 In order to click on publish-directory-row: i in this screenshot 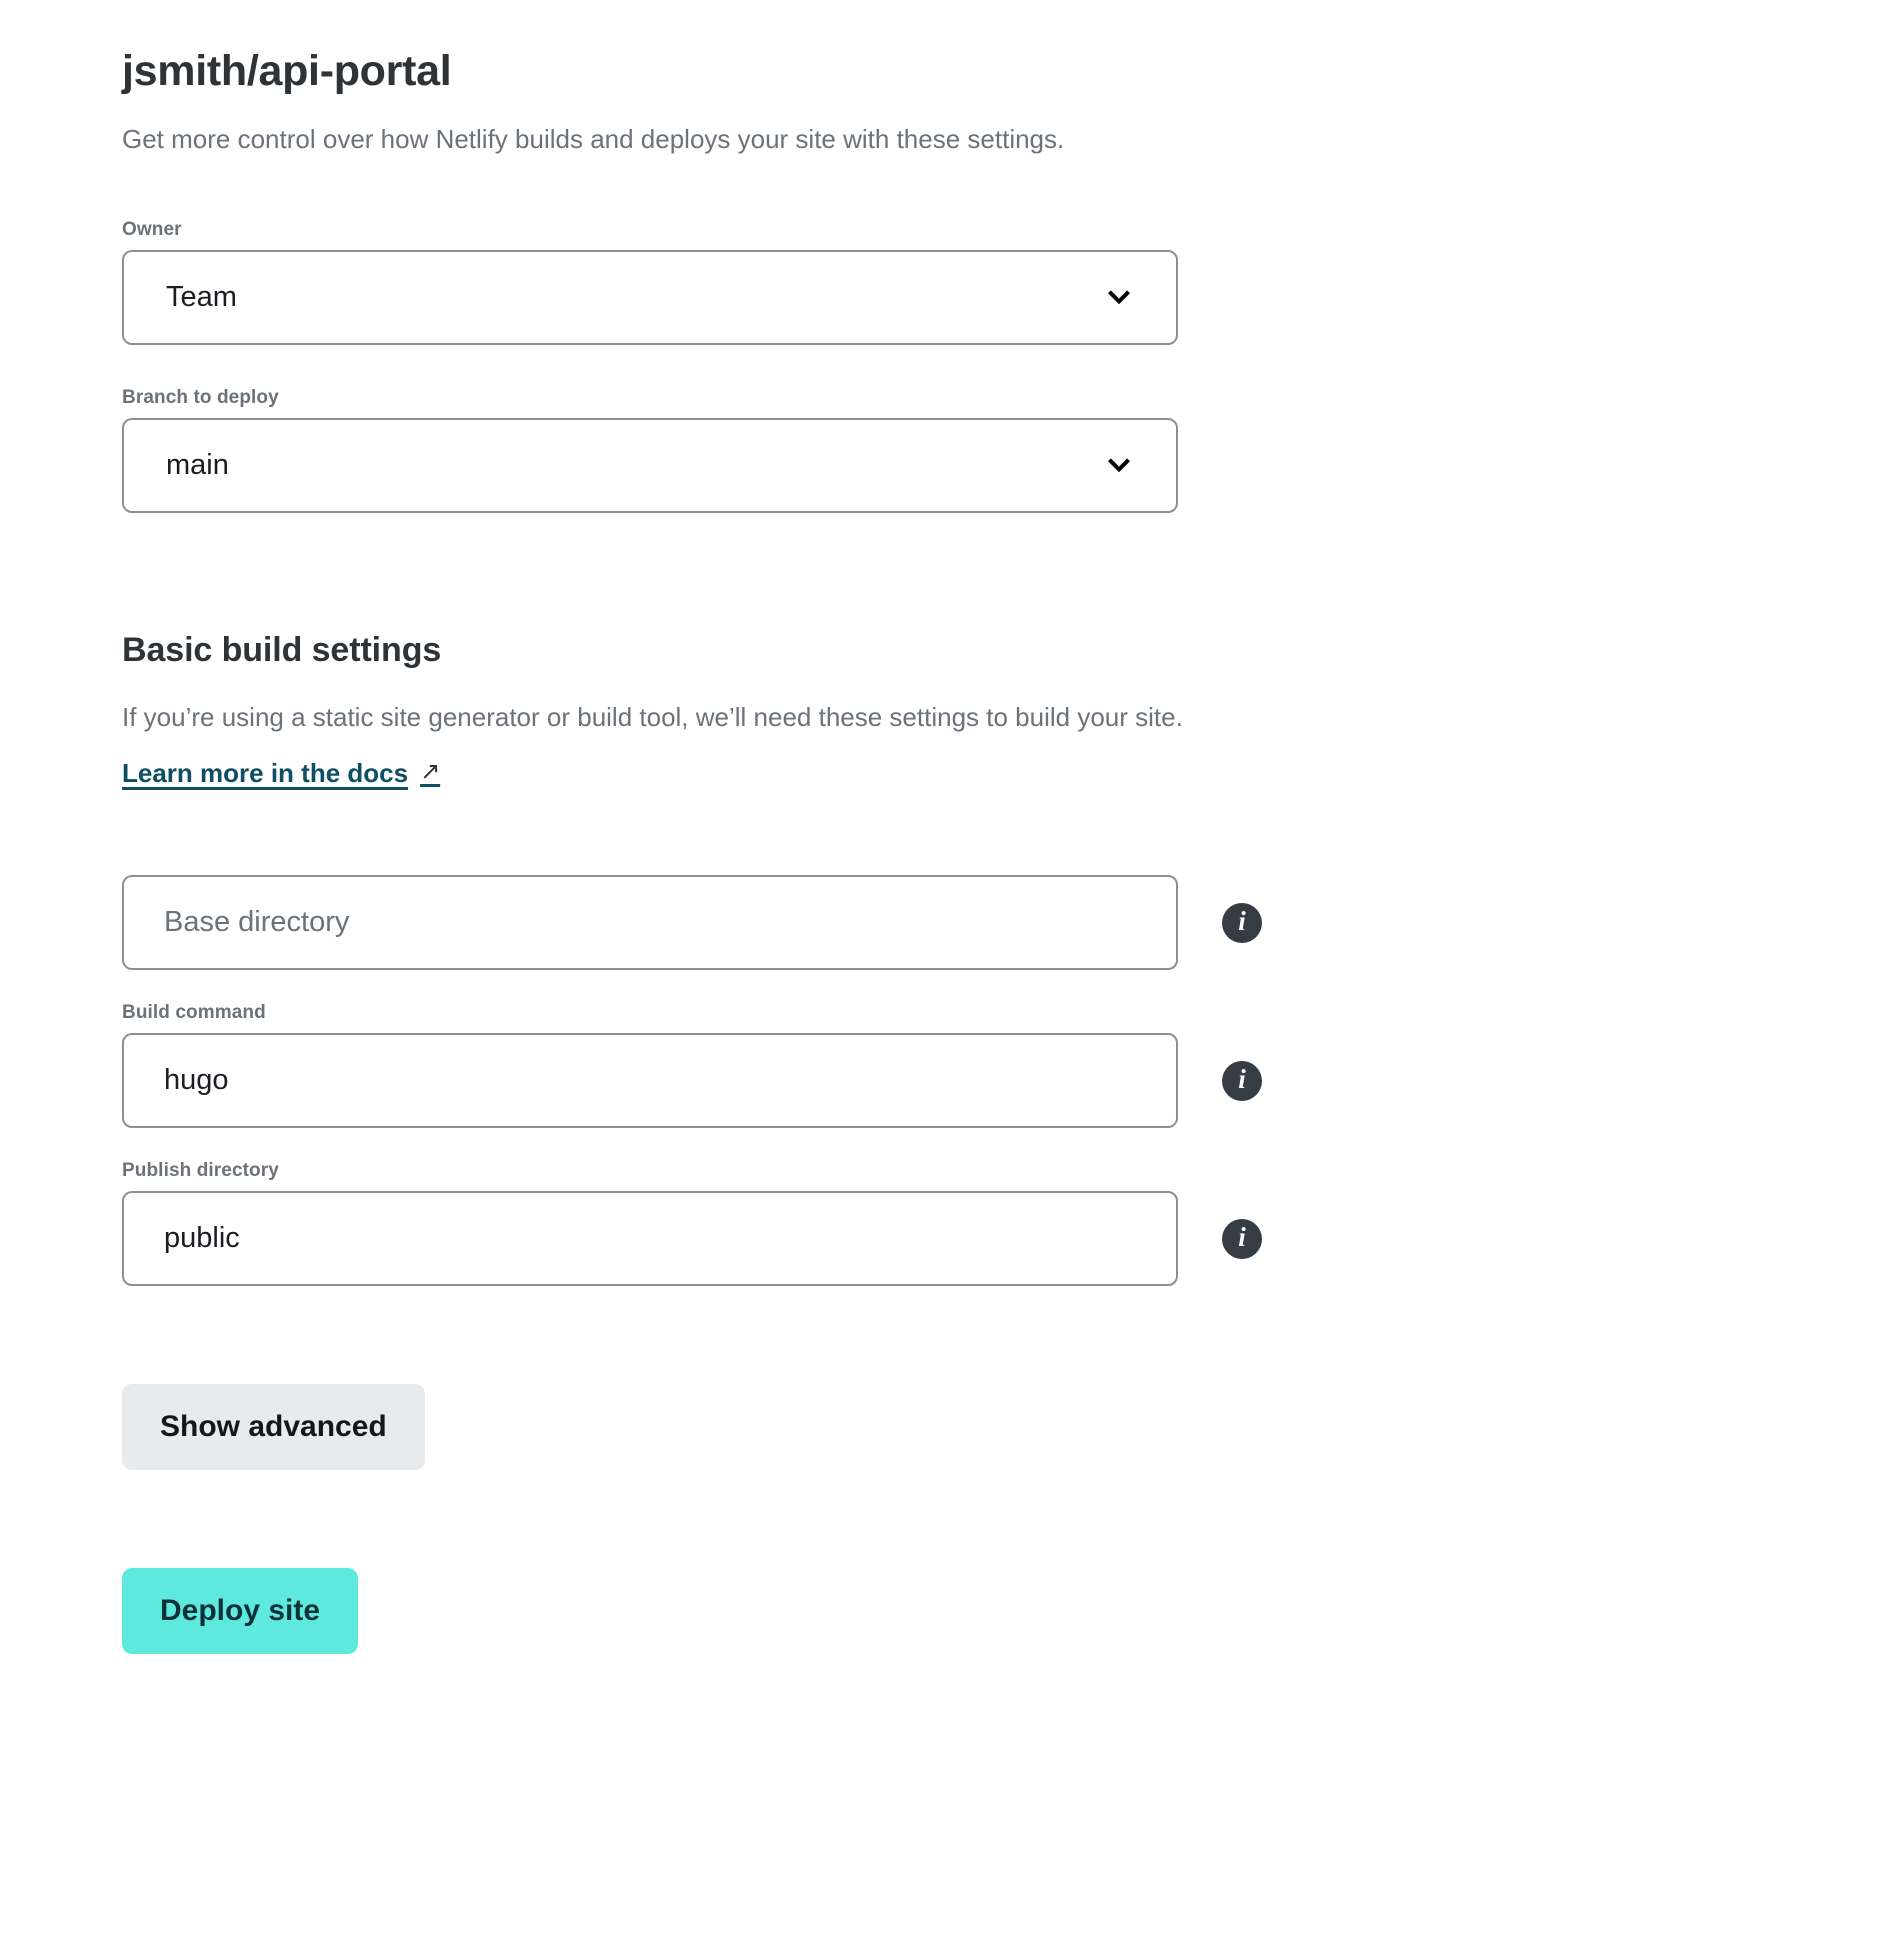, I will do `click(1008, 1239)`.